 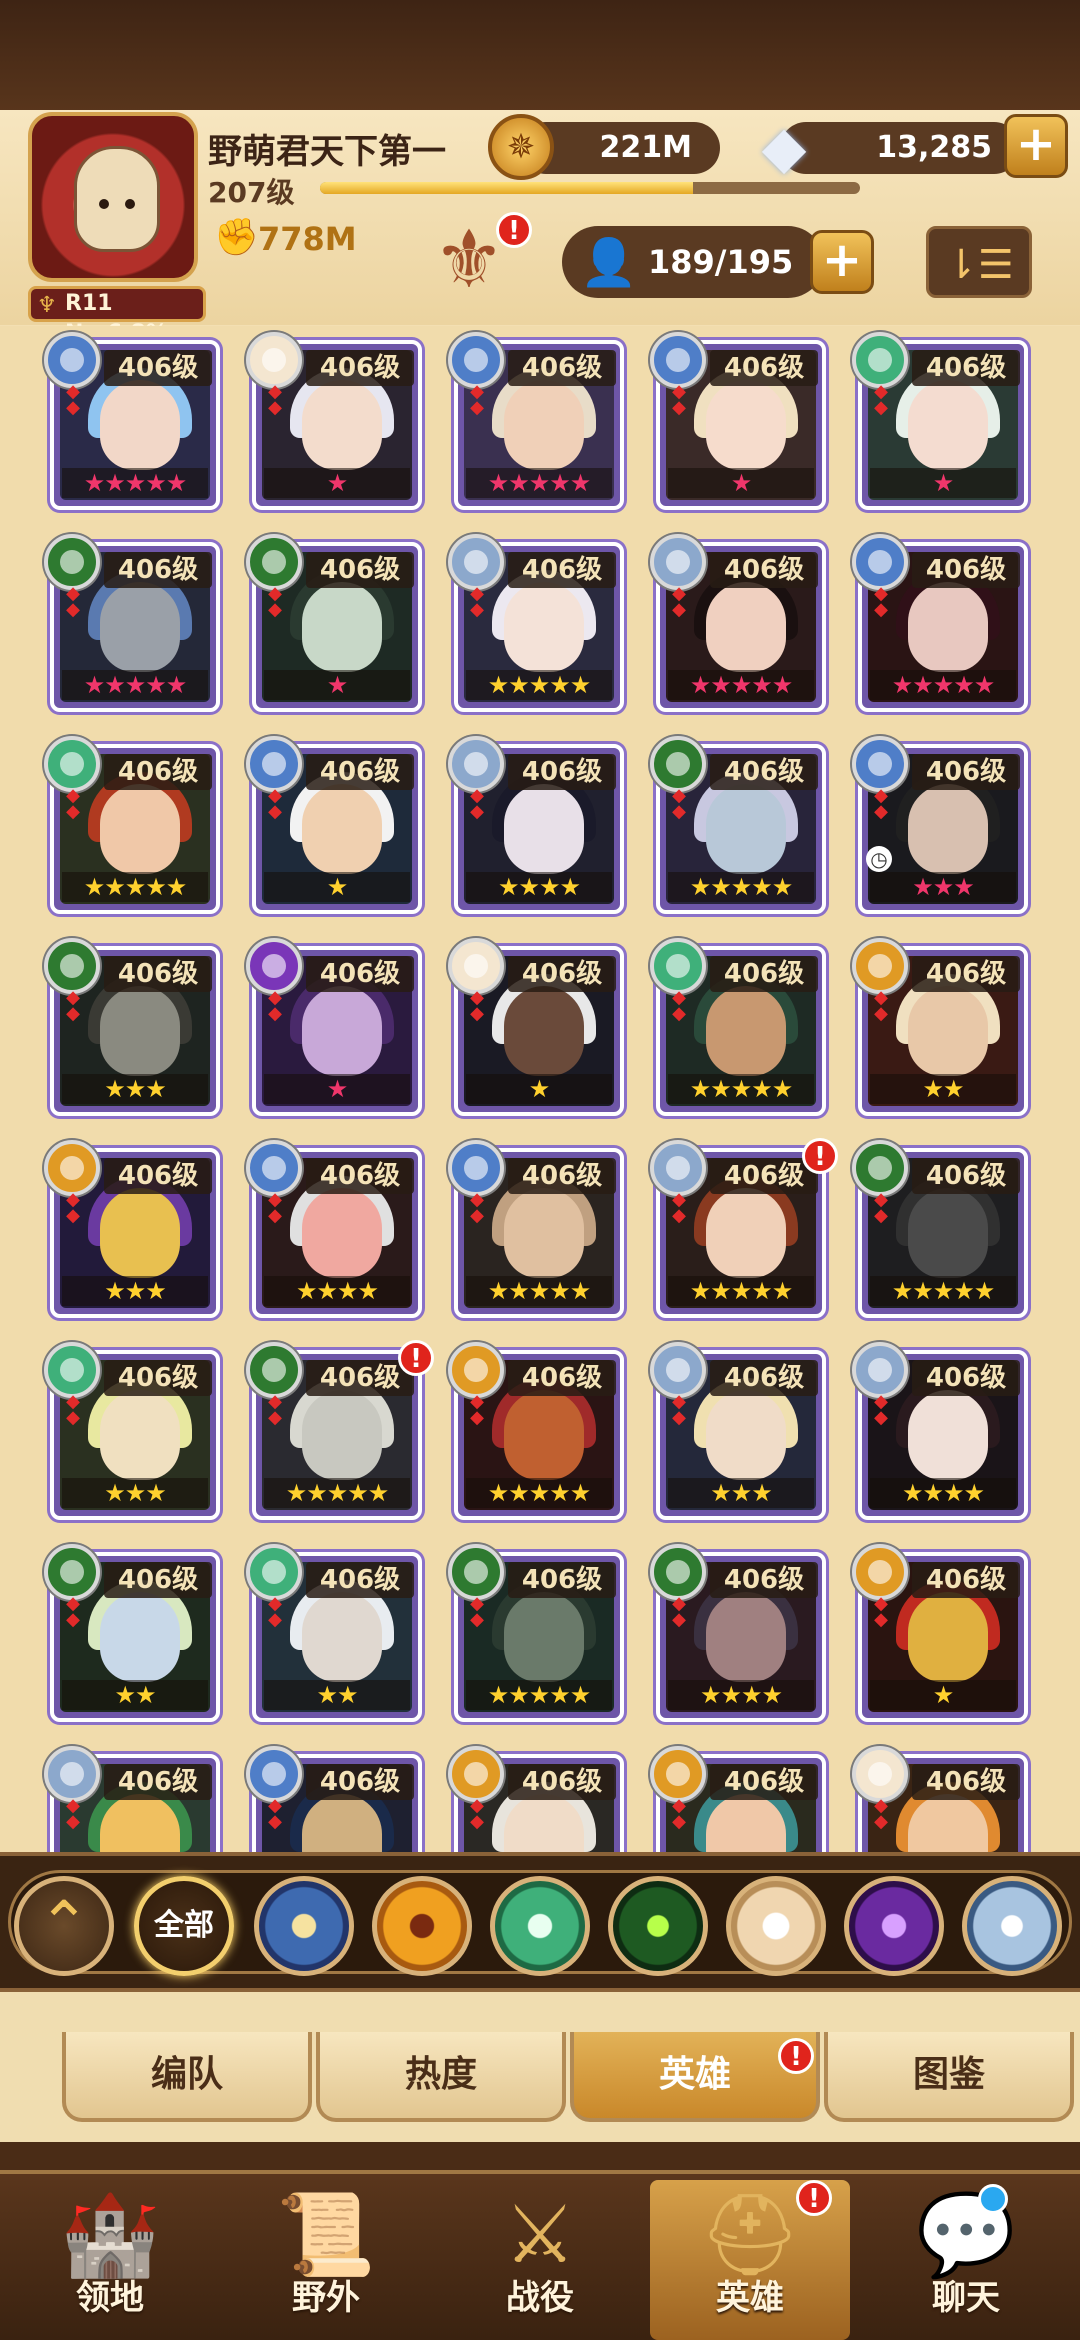 I want to click on nav-wild: 📜 野外, so click(x=326, y=2260).